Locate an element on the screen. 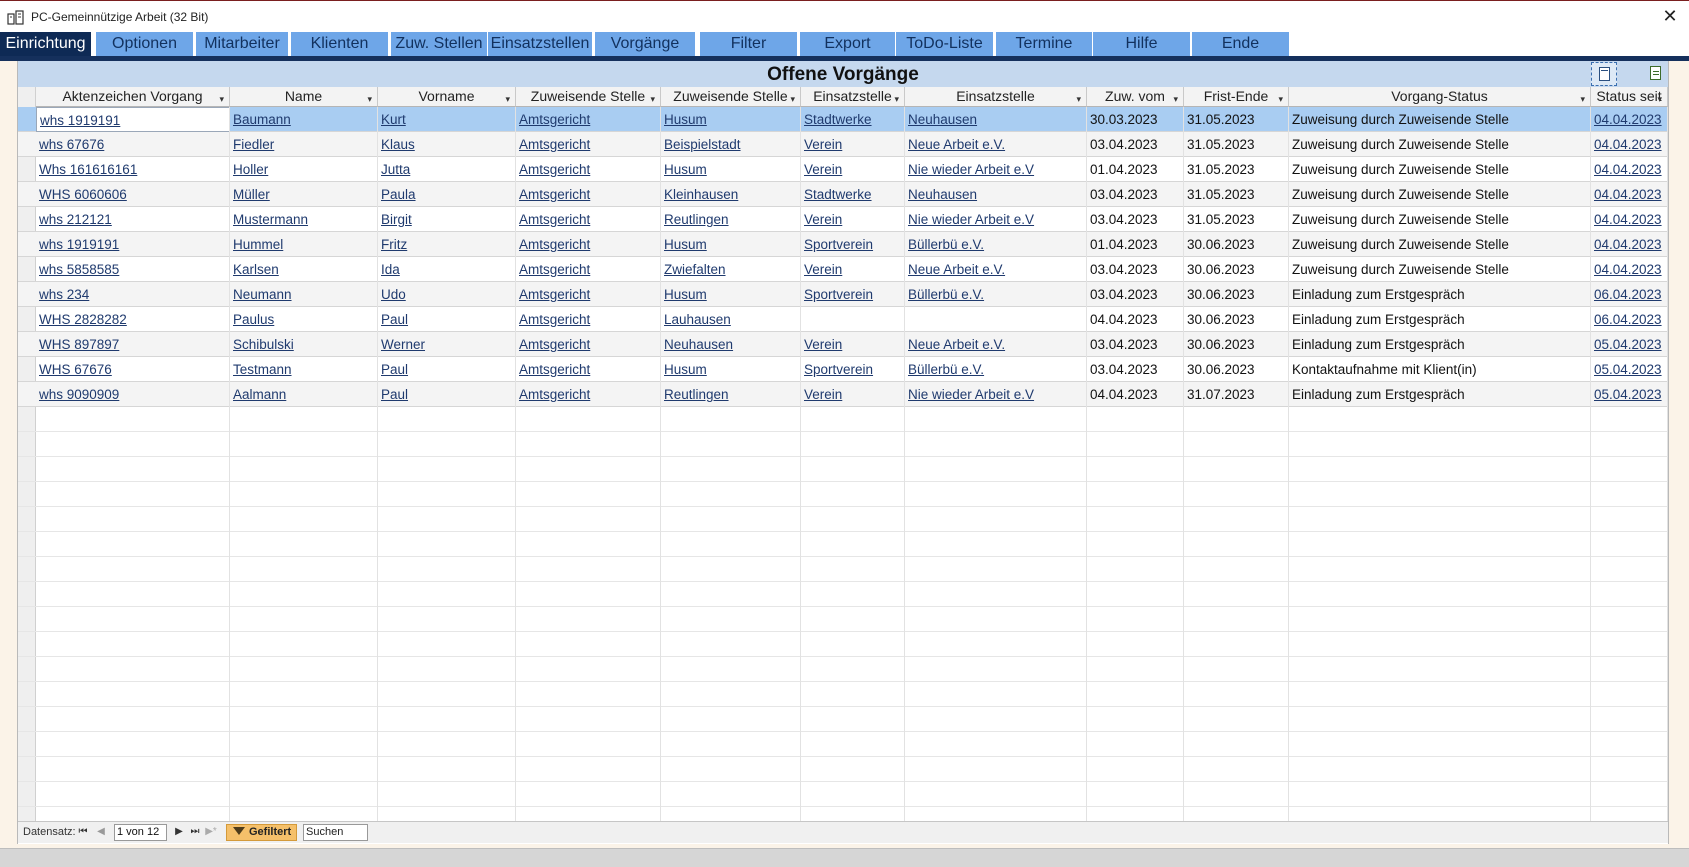 The image size is (1689, 867). menu-filter-button: Filter is located at coordinates (748, 44).